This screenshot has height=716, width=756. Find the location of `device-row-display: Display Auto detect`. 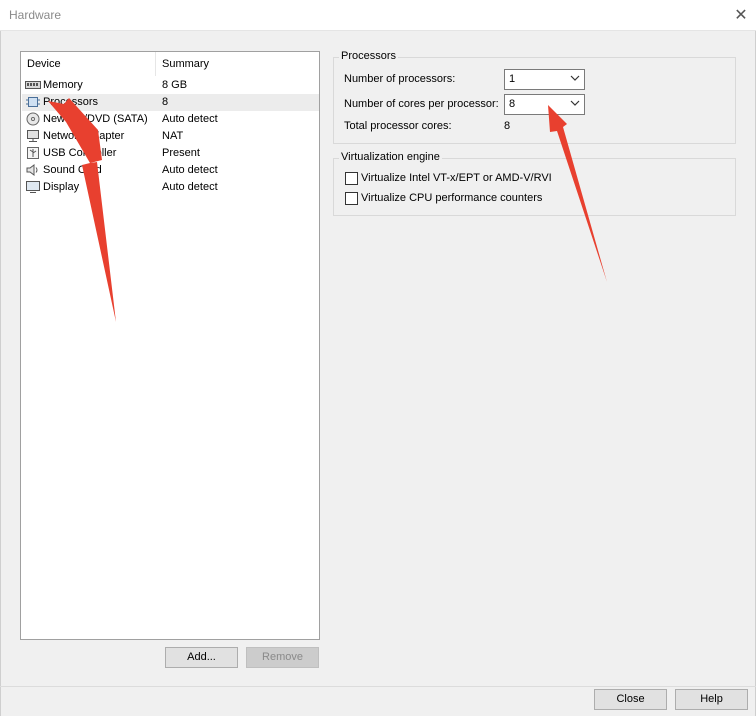

device-row-display: Display Auto detect is located at coordinates (170, 187).